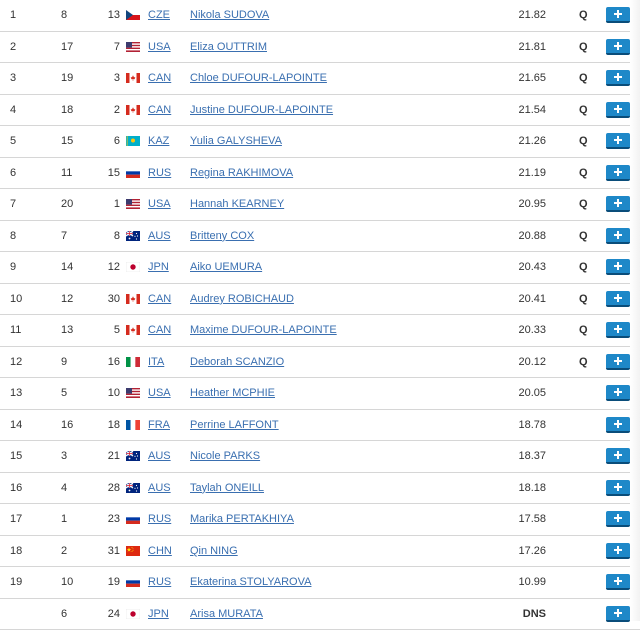  Describe the element at coordinates (242, 299) in the screenshot. I see `athlete-link: Audrey ROBICHAUD` at that location.